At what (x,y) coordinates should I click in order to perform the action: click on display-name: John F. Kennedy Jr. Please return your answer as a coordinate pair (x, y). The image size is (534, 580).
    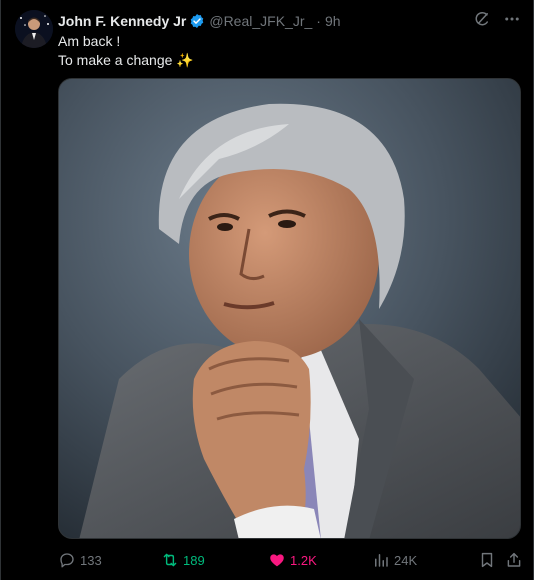
    Looking at the image, I should click on (122, 21).